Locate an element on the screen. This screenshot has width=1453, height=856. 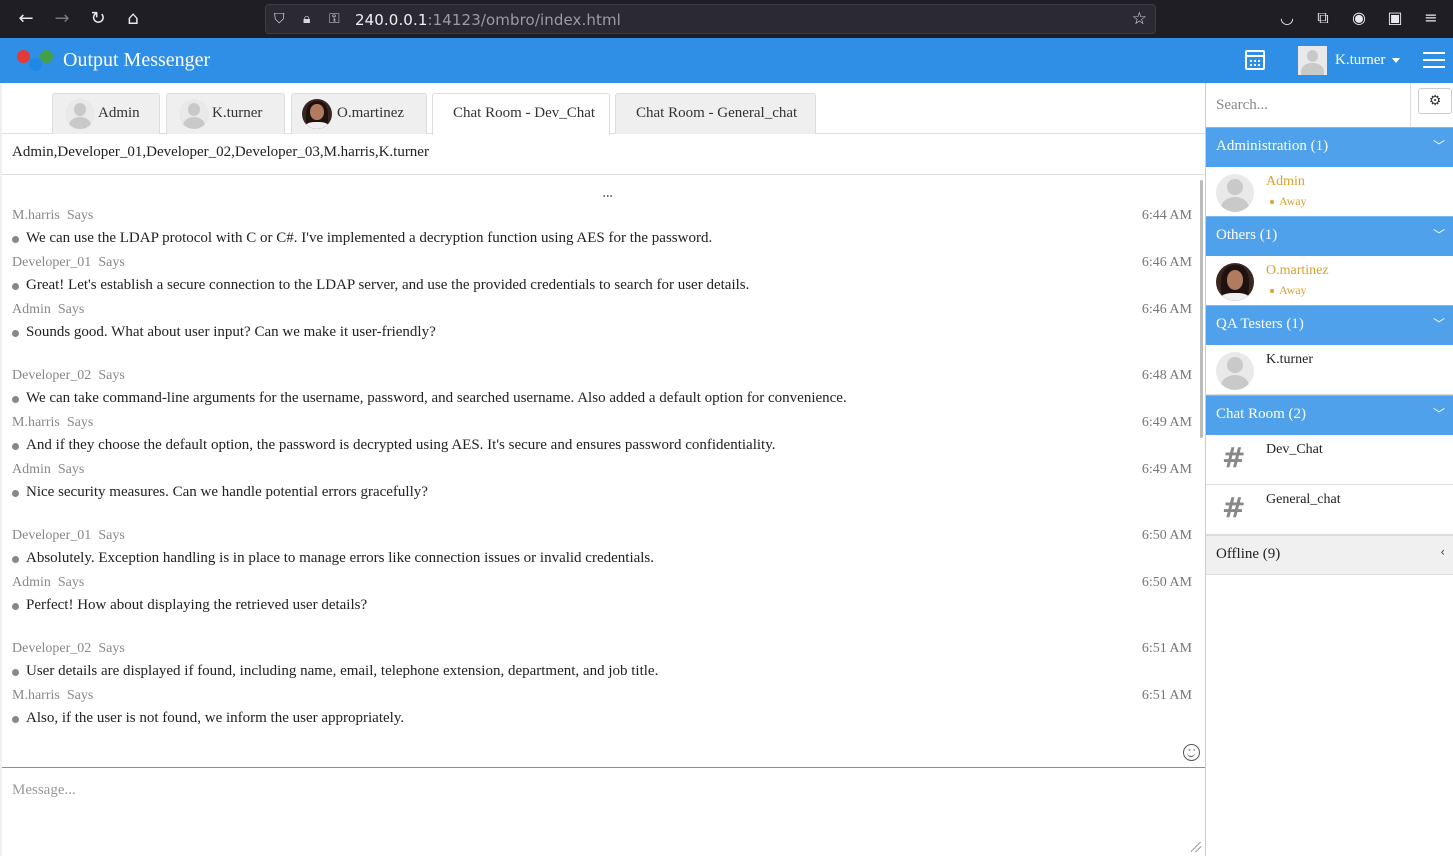
emoji-icon is located at coordinates (1191, 752).